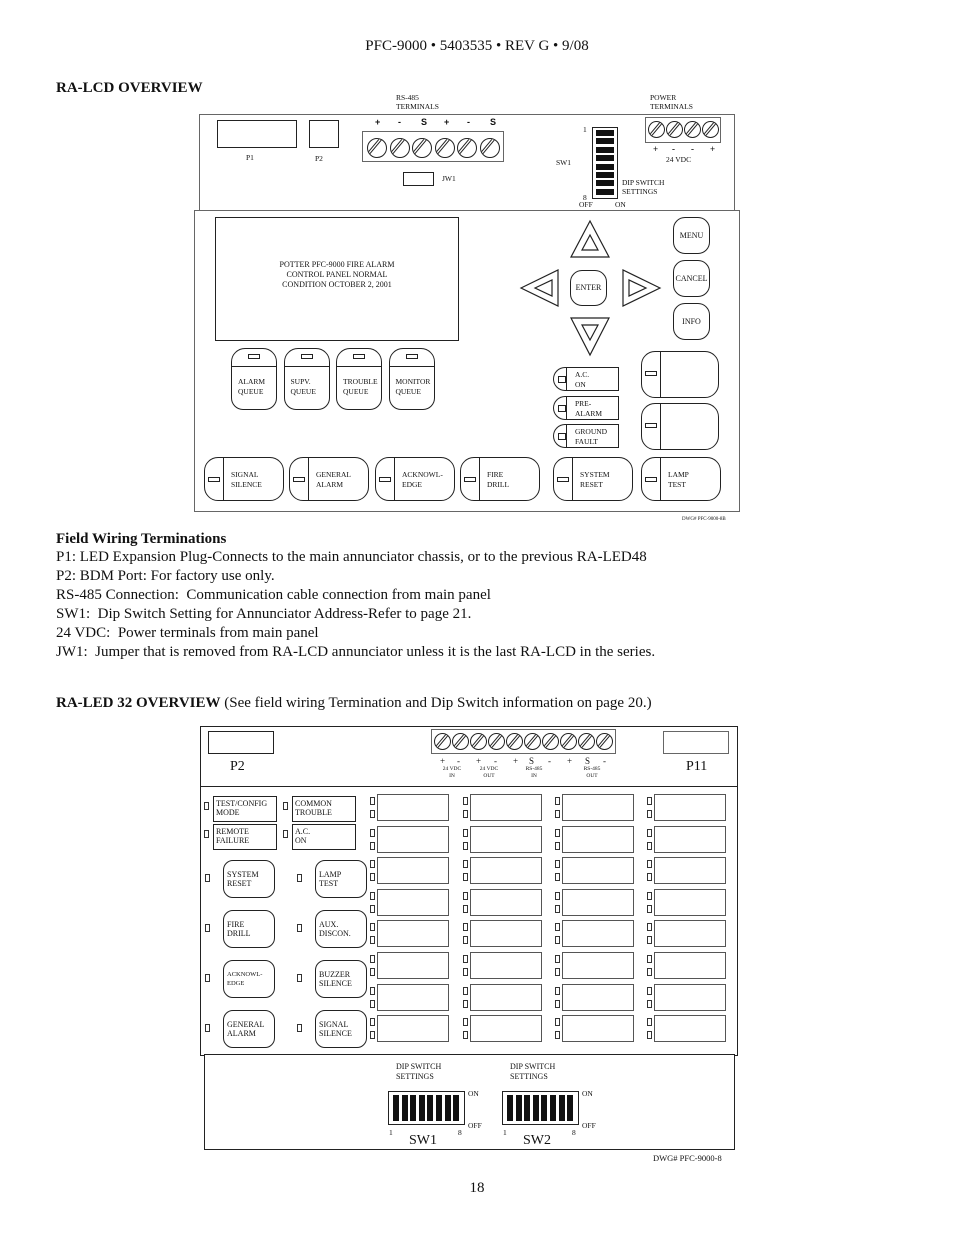 This screenshot has width=954, height=1235. What do you see at coordinates (335, 983) in the screenshot?
I see `label-line-2: SILENCE` at bounding box center [335, 983].